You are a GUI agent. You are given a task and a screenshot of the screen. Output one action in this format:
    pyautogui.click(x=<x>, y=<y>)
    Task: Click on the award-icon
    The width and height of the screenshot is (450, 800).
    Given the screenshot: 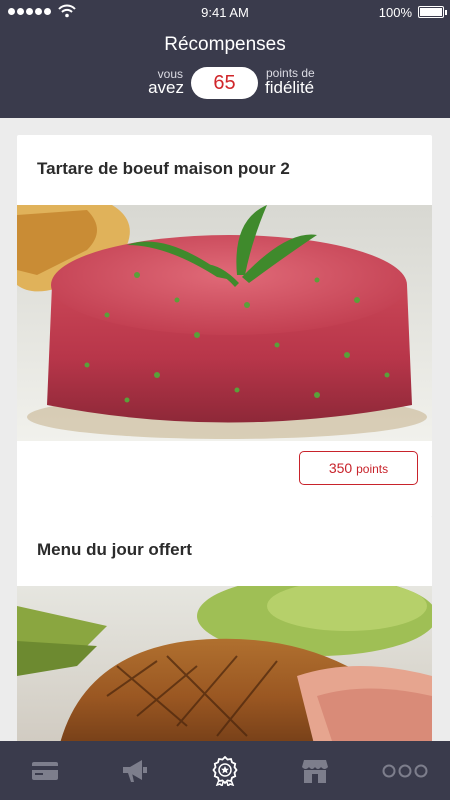 What is the action you would take?
    pyautogui.click(x=225, y=770)
    